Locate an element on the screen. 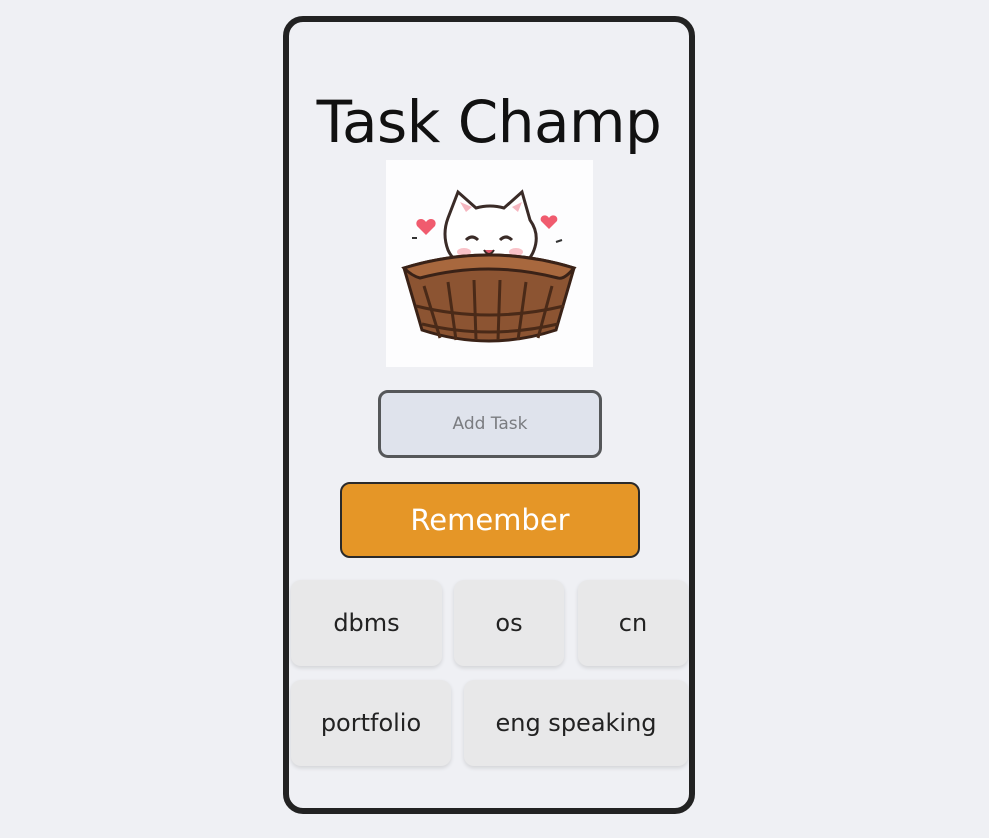 This screenshot has width=989, height=838. task-card-label: portfolio is located at coordinates (371, 723).